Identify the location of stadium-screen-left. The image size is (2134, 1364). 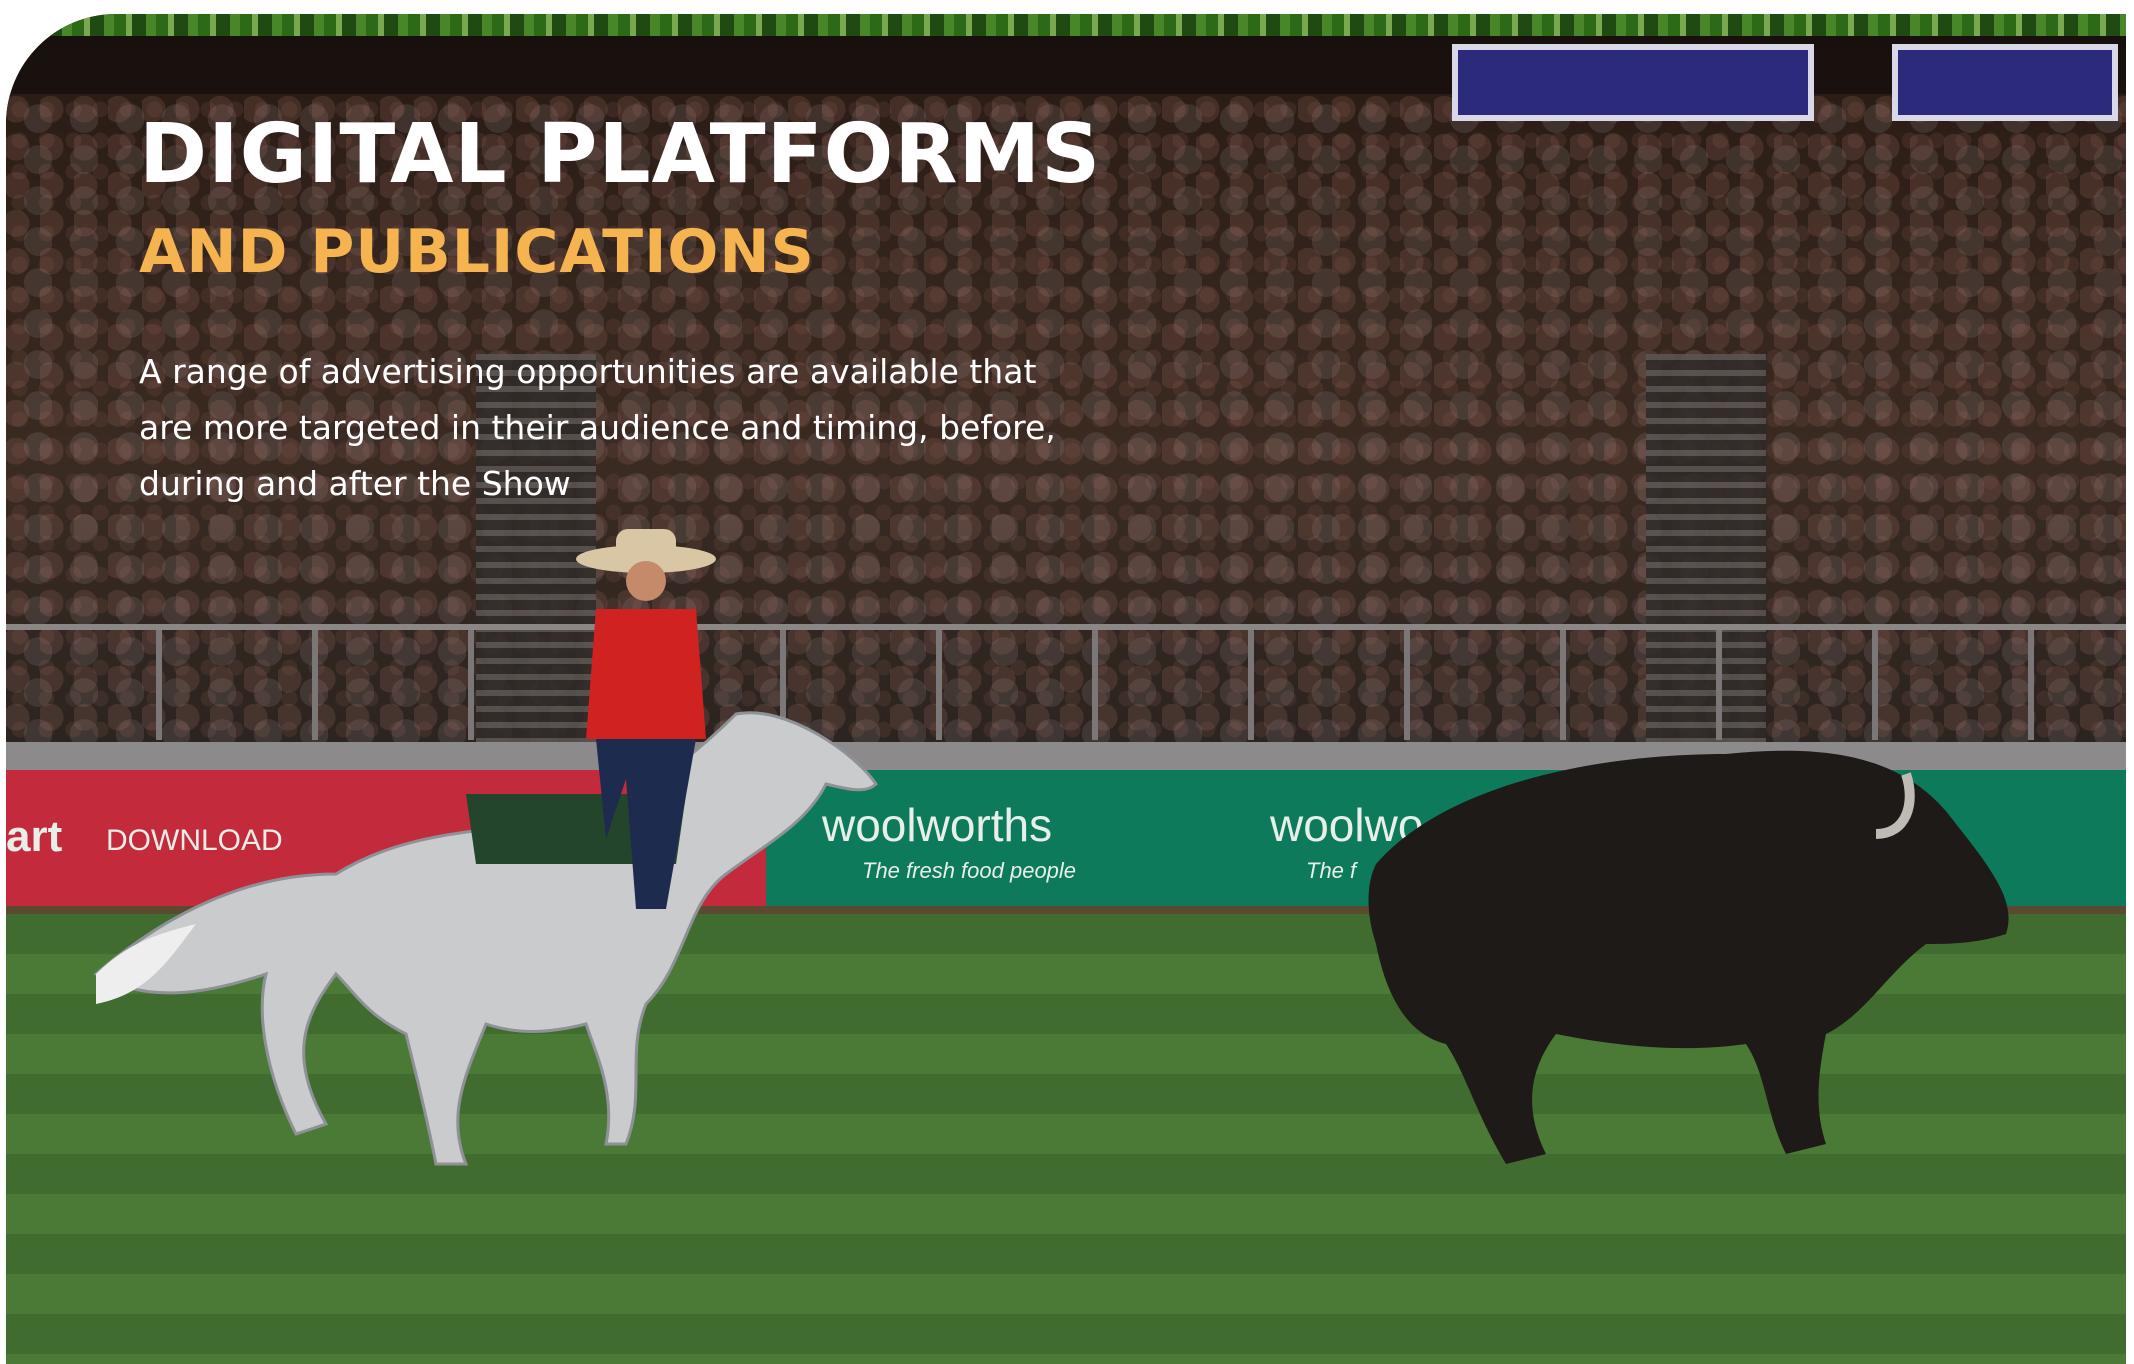
(1633, 82).